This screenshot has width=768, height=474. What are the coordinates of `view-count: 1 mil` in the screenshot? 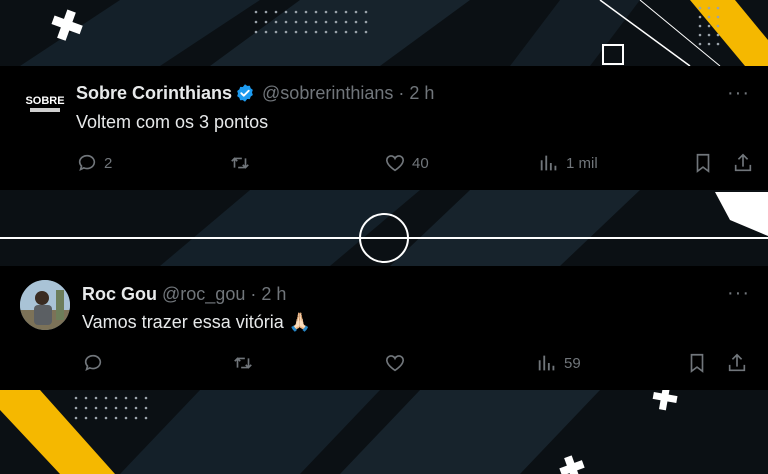 It's located at (582, 163).